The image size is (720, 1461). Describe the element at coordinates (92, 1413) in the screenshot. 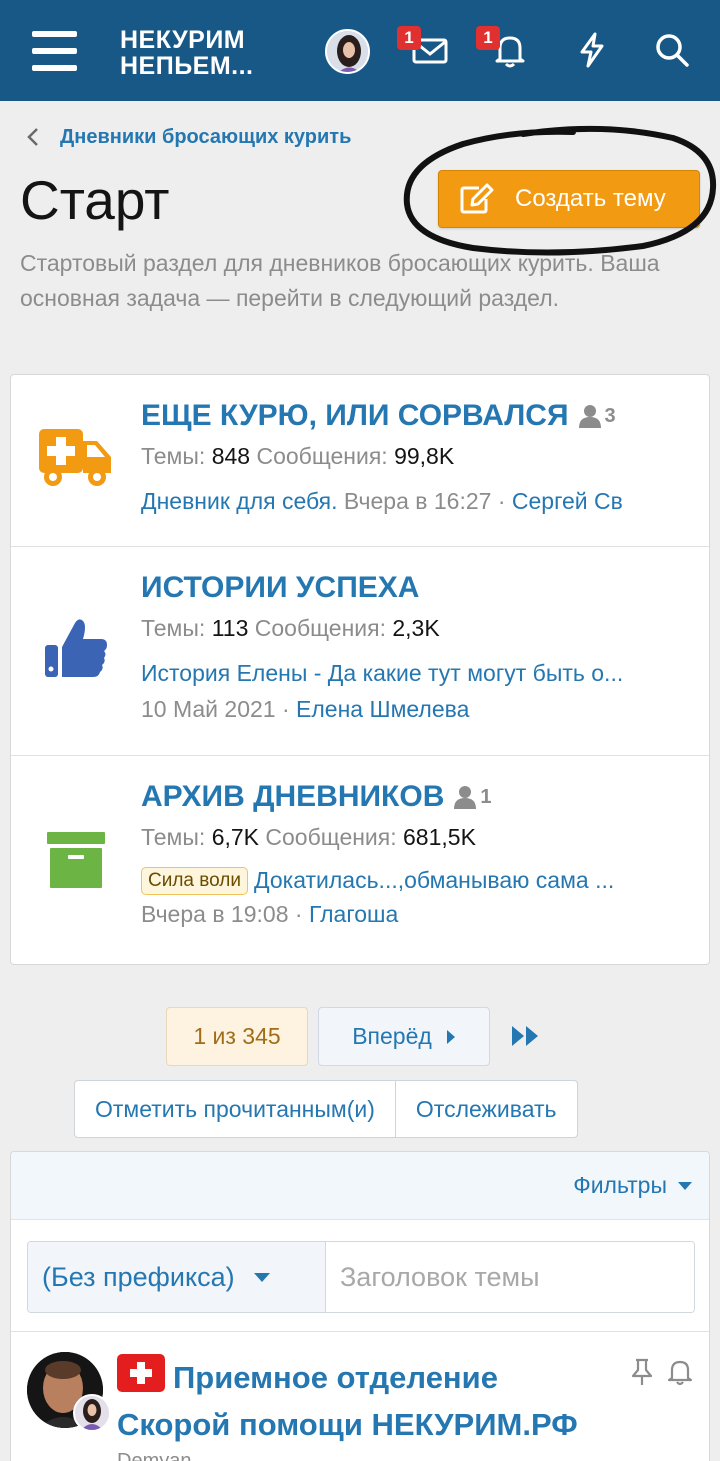

I see `thread-last-poster-avatar` at that location.